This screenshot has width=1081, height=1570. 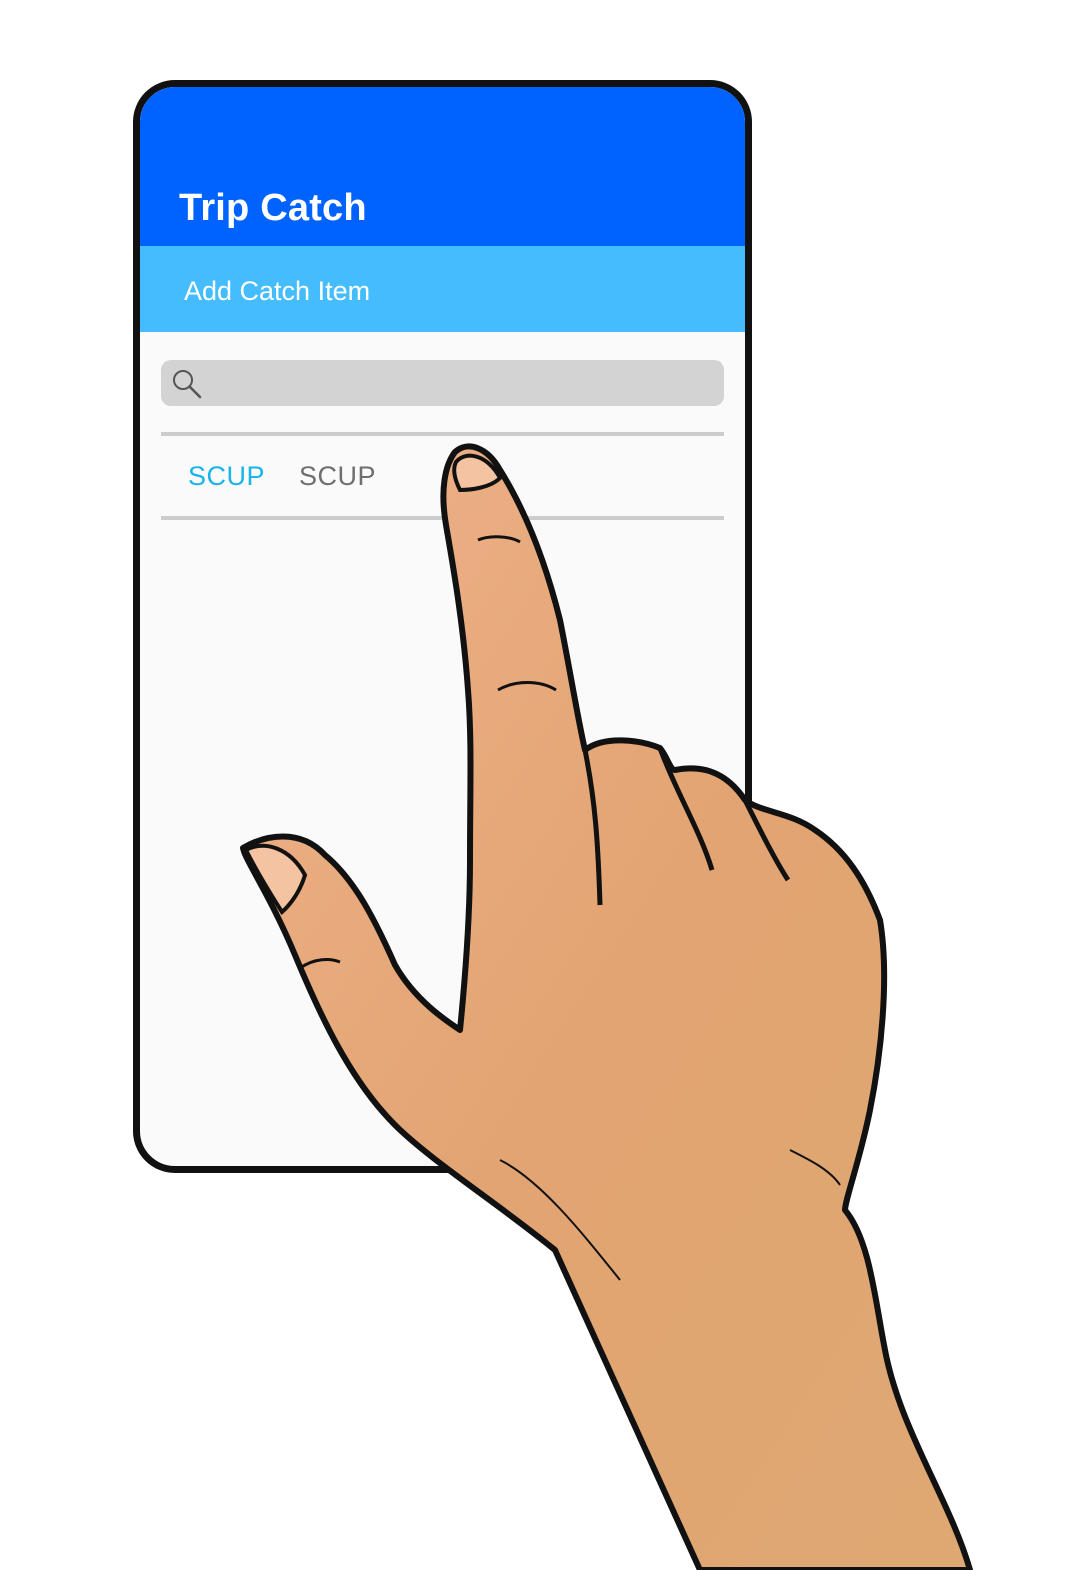 I want to click on search-input, so click(x=465, y=384).